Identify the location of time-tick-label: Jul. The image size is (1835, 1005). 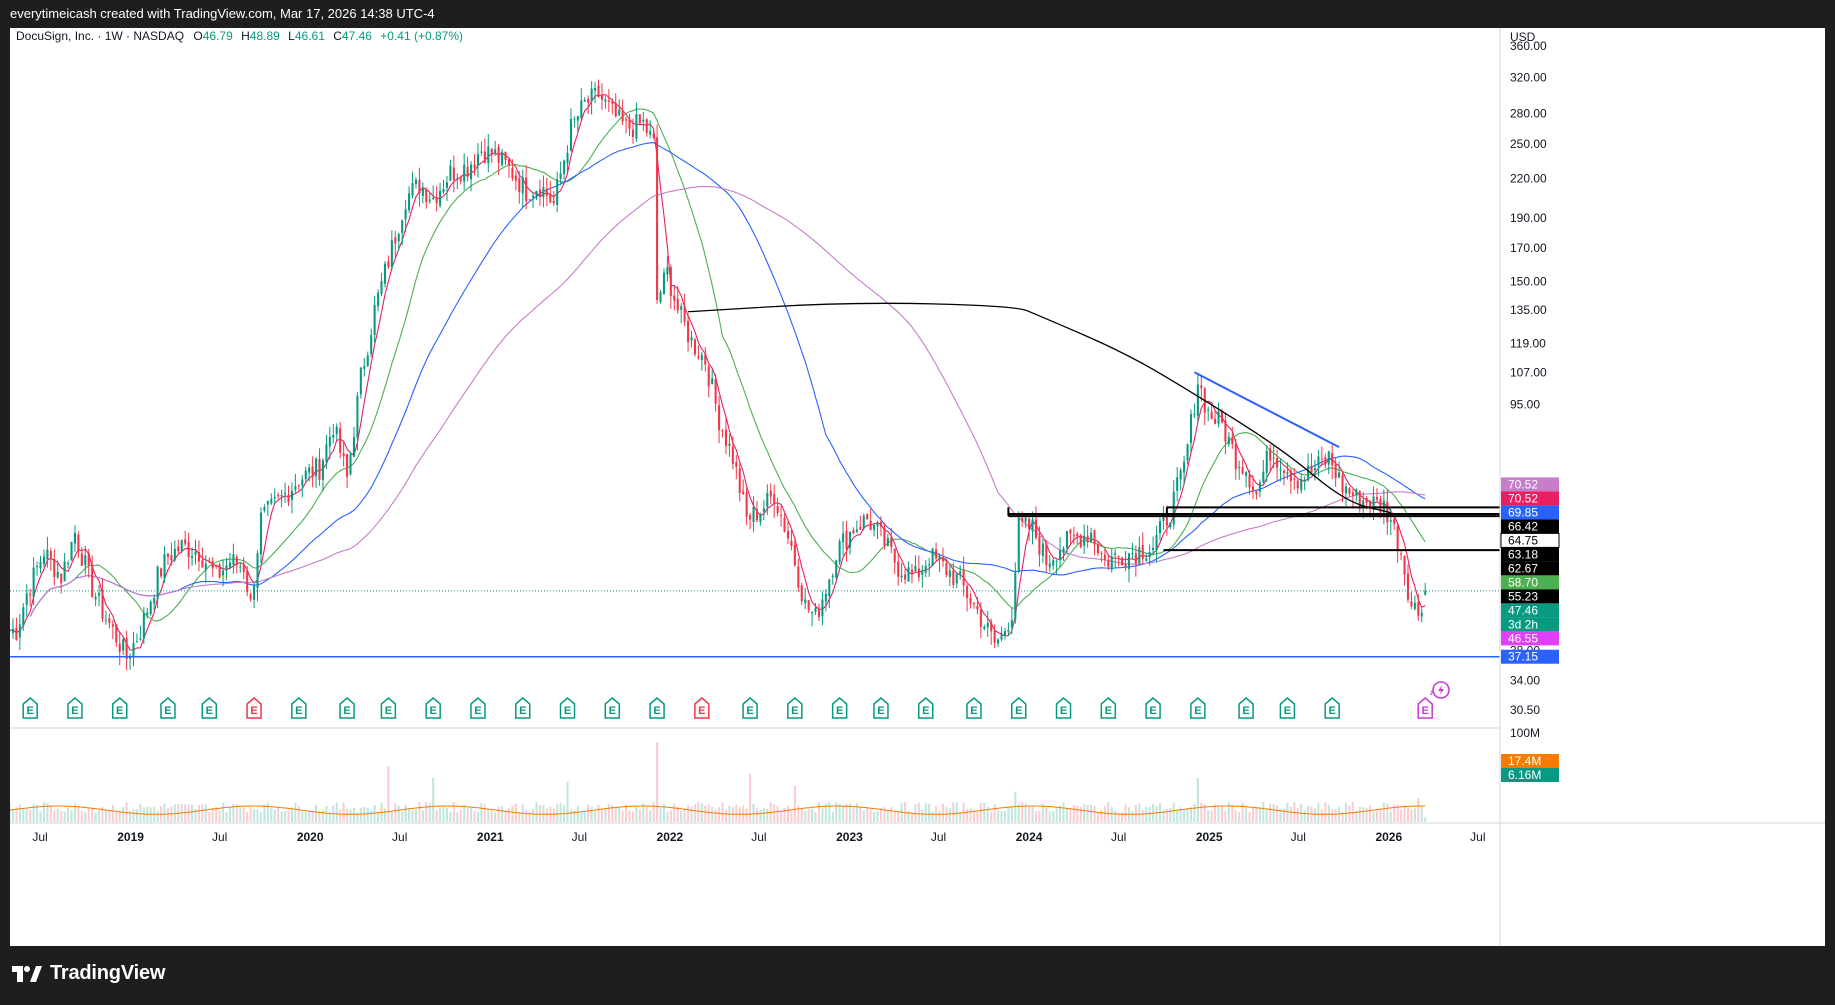
(1298, 837).